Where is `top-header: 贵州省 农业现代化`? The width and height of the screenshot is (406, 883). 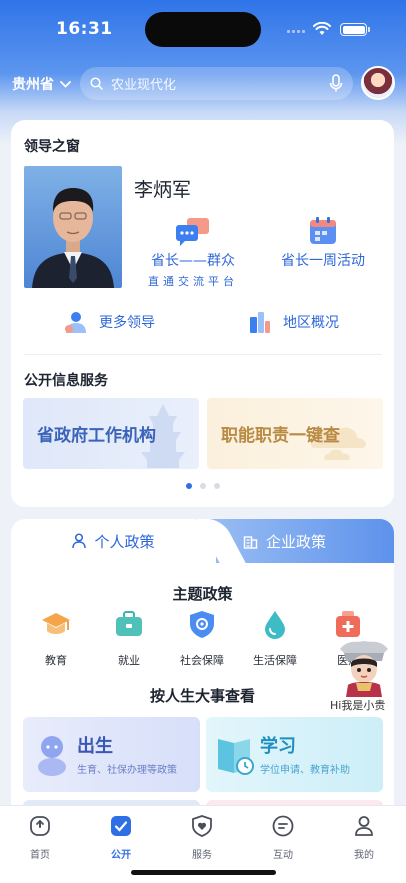 top-header: 贵州省 农业现代化 is located at coordinates (203, 84).